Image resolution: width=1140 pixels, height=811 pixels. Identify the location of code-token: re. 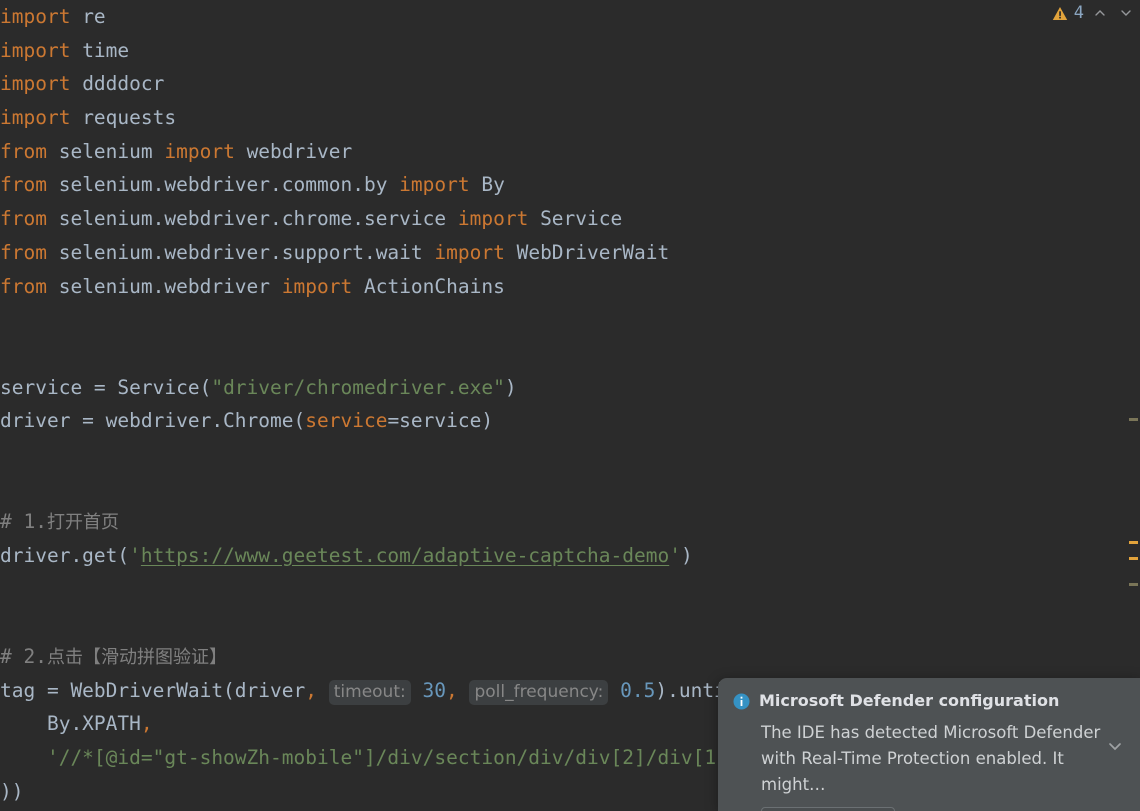
(88, 16).